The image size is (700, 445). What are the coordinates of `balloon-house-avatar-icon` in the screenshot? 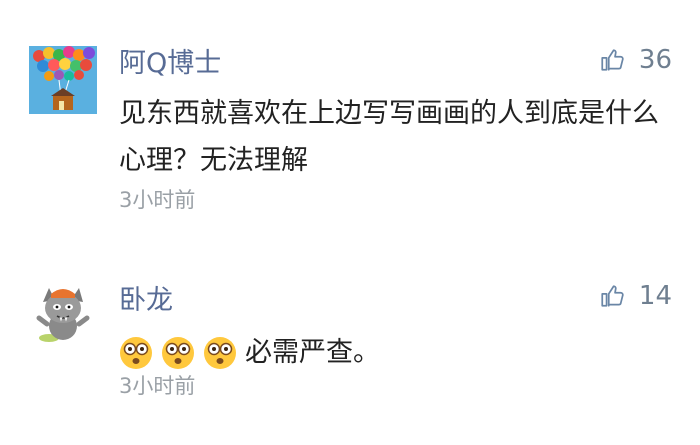 It's located at (63, 80).